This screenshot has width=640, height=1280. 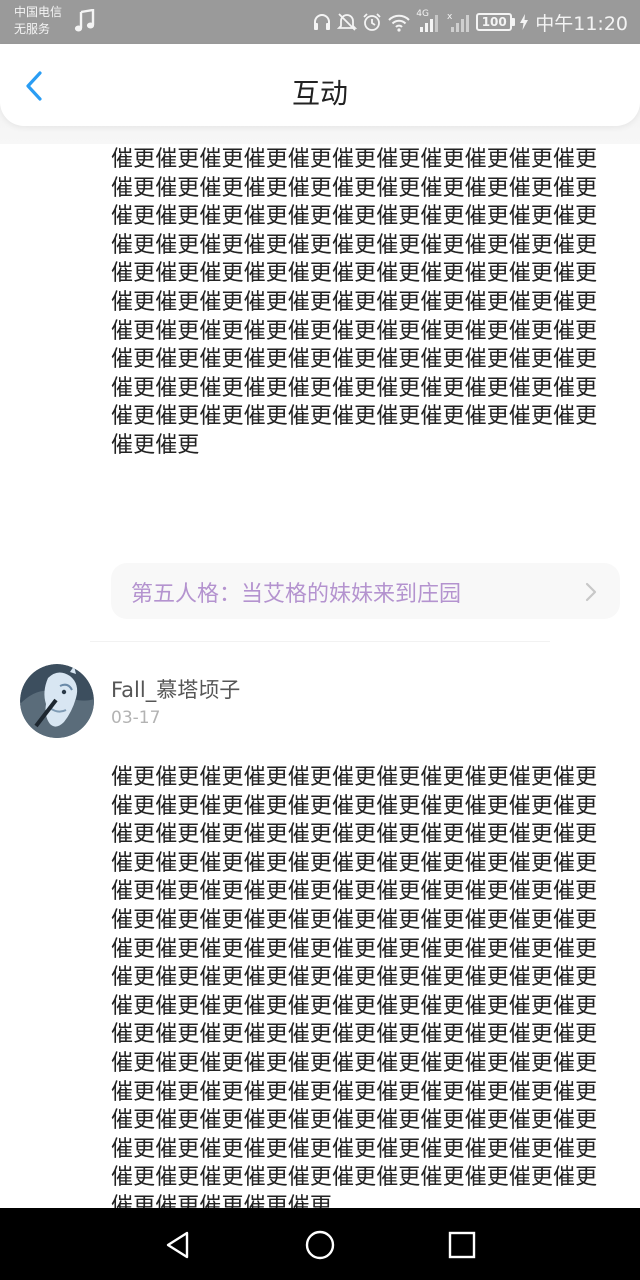 I want to click on carrier-name: 中国电信, so click(x=38, y=12).